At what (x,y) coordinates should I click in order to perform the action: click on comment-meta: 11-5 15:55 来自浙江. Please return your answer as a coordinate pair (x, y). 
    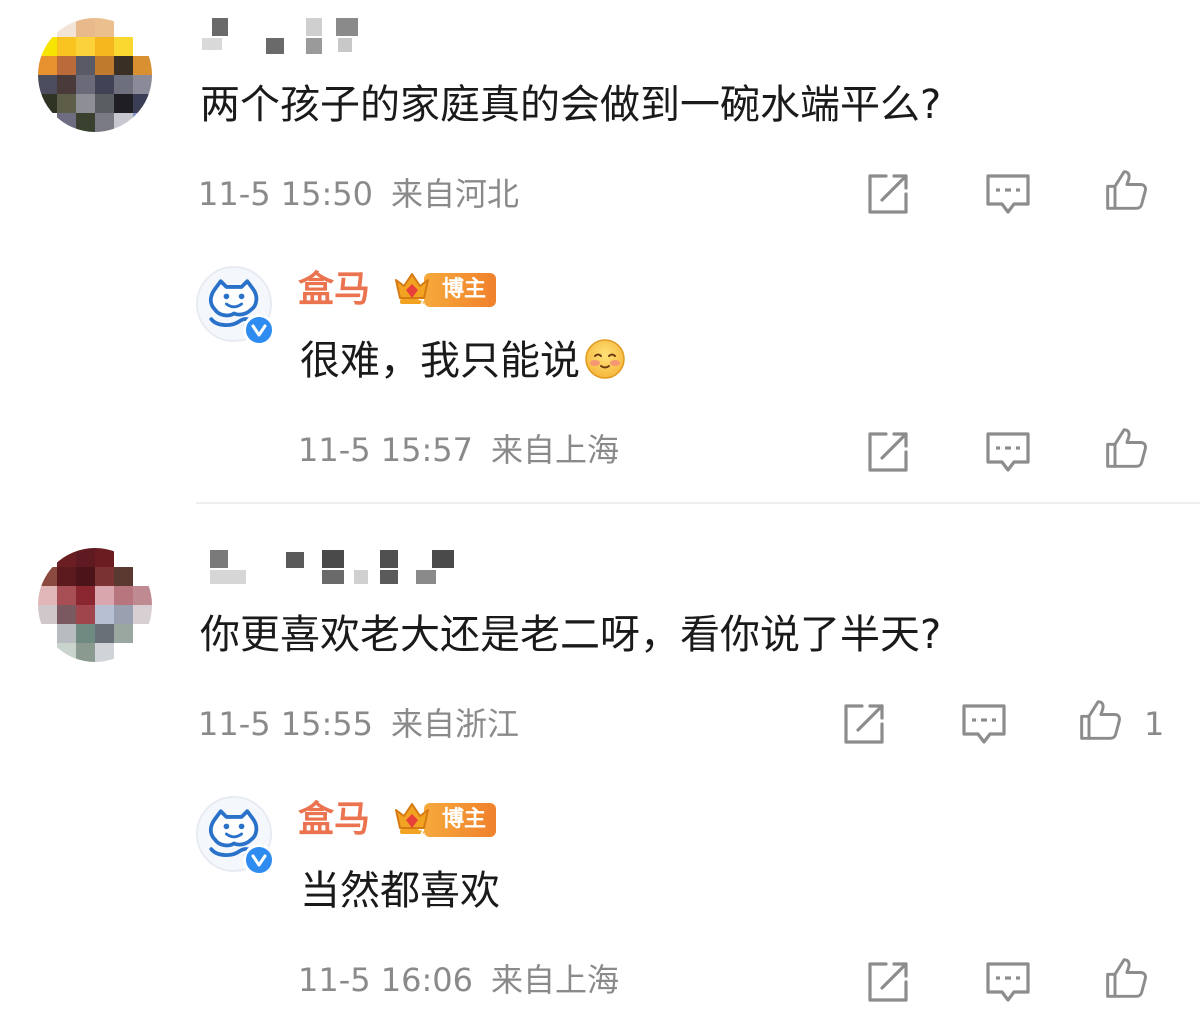
    Looking at the image, I should click on (358, 724).